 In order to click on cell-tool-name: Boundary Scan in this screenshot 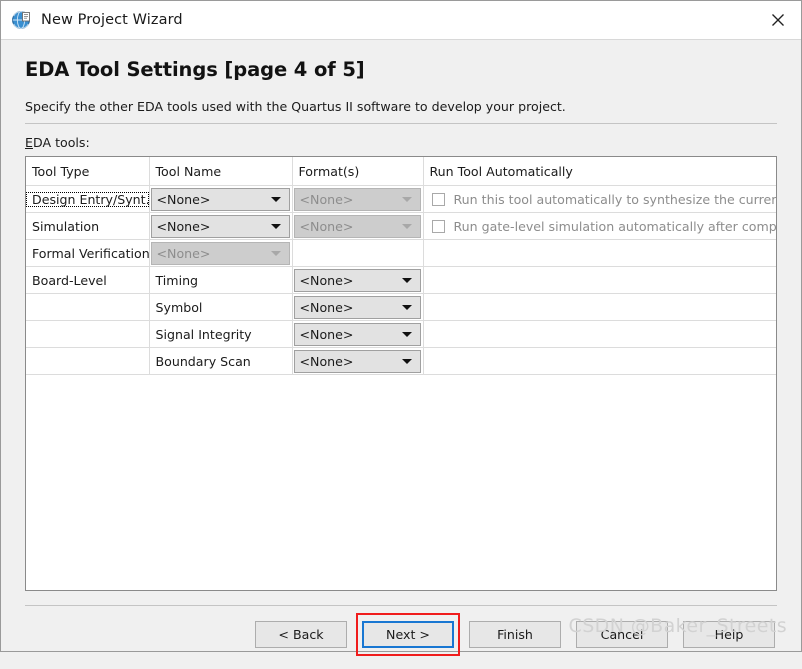, I will do `click(221, 361)`.